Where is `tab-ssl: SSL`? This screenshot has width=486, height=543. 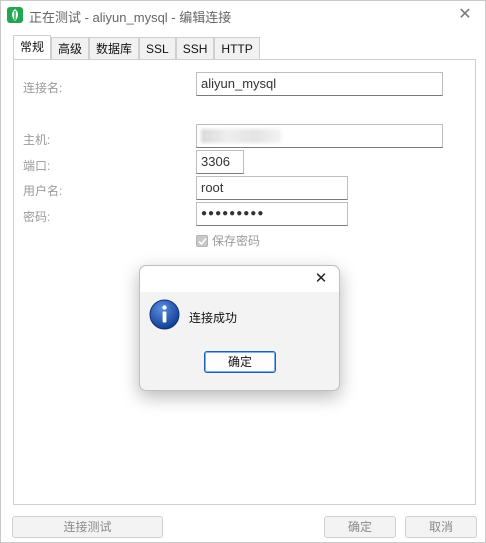 tab-ssl: SSL is located at coordinates (157, 49).